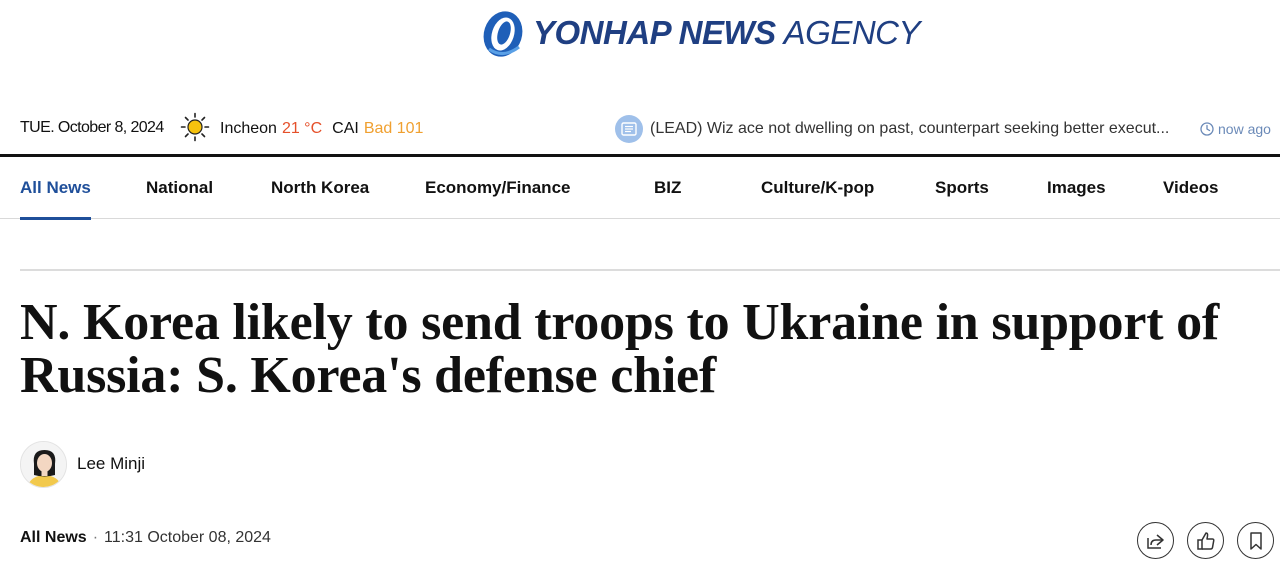 This screenshot has height=564, width=1280. What do you see at coordinates (43, 464) in the screenshot?
I see `author-avatar` at bounding box center [43, 464].